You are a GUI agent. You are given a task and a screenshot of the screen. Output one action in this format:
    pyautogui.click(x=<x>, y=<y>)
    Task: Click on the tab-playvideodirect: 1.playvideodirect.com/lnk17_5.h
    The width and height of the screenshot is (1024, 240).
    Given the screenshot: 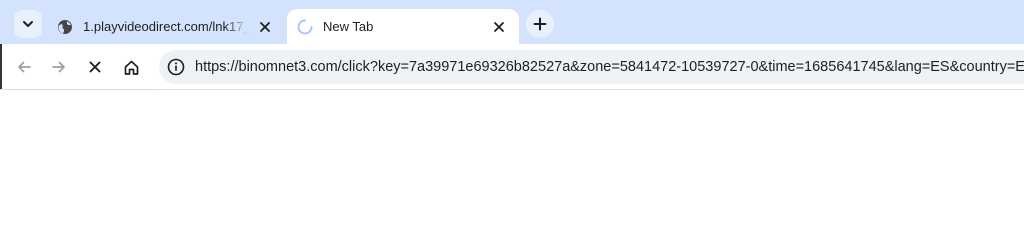 What is the action you would take?
    pyautogui.click(x=166, y=26)
    